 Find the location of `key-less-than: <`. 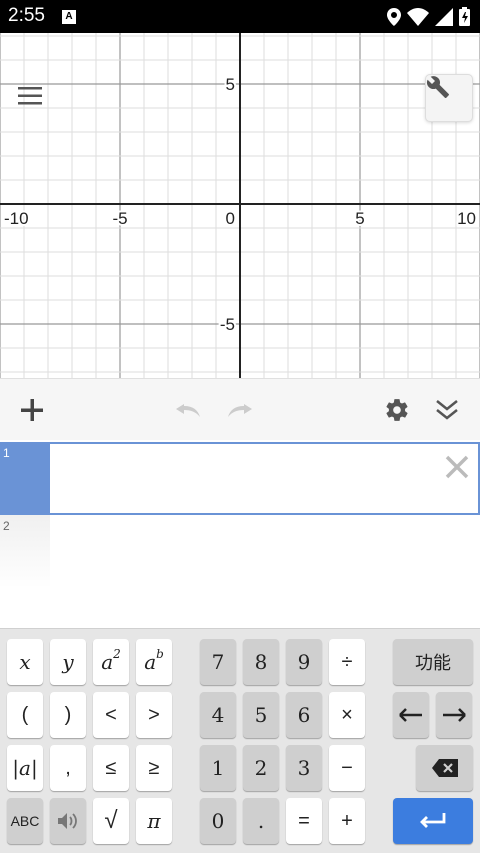

key-less-than: < is located at coordinates (111, 715).